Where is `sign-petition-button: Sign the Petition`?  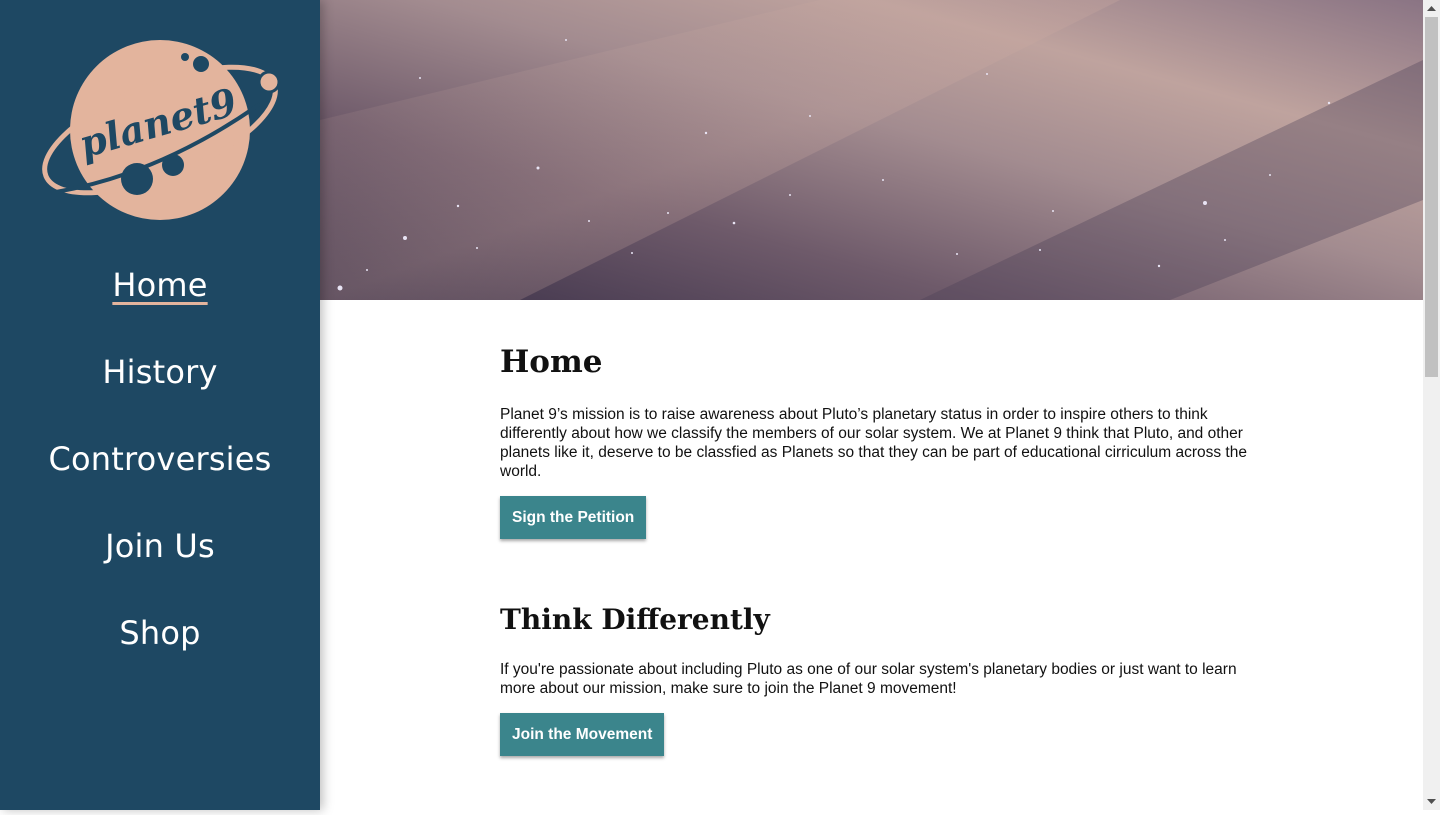
sign-petition-button: Sign the Petition is located at coordinates (573, 517).